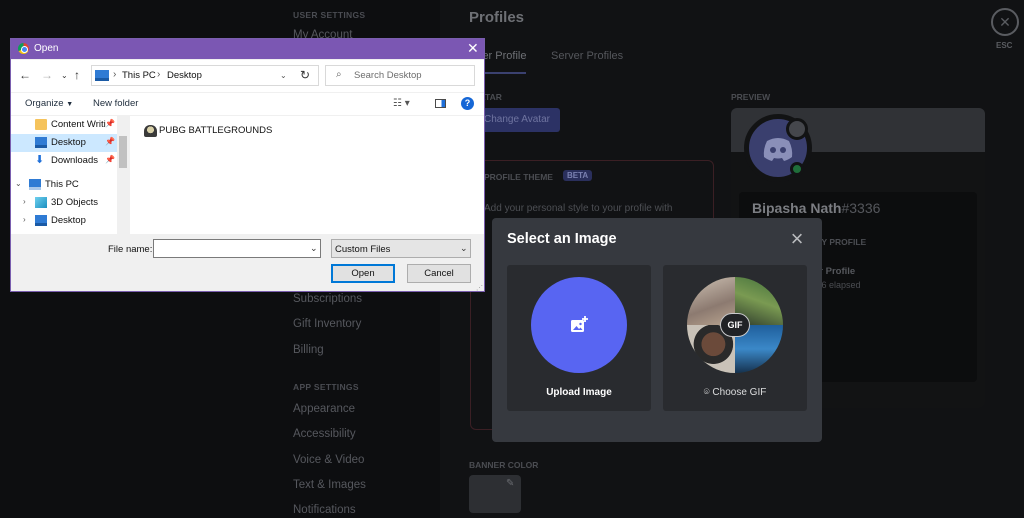 This screenshot has height=518, width=1024. What do you see at coordinates (562, 239) in the screenshot?
I see `modal-title: Select an Image` at bounding box center [562, 239].